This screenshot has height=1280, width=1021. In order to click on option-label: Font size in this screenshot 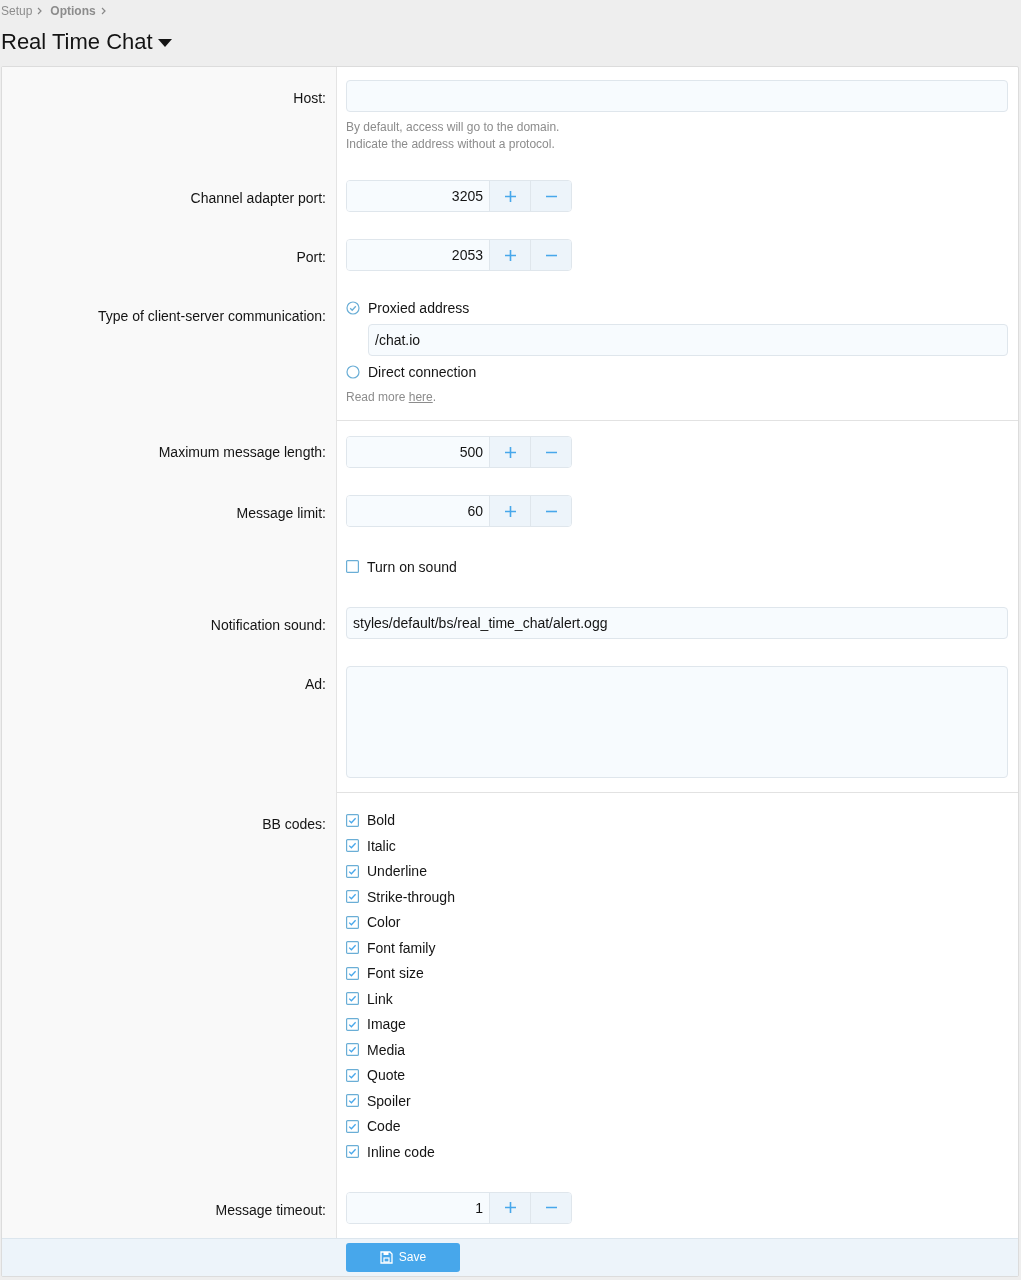, I will do `click(395, 973)`.